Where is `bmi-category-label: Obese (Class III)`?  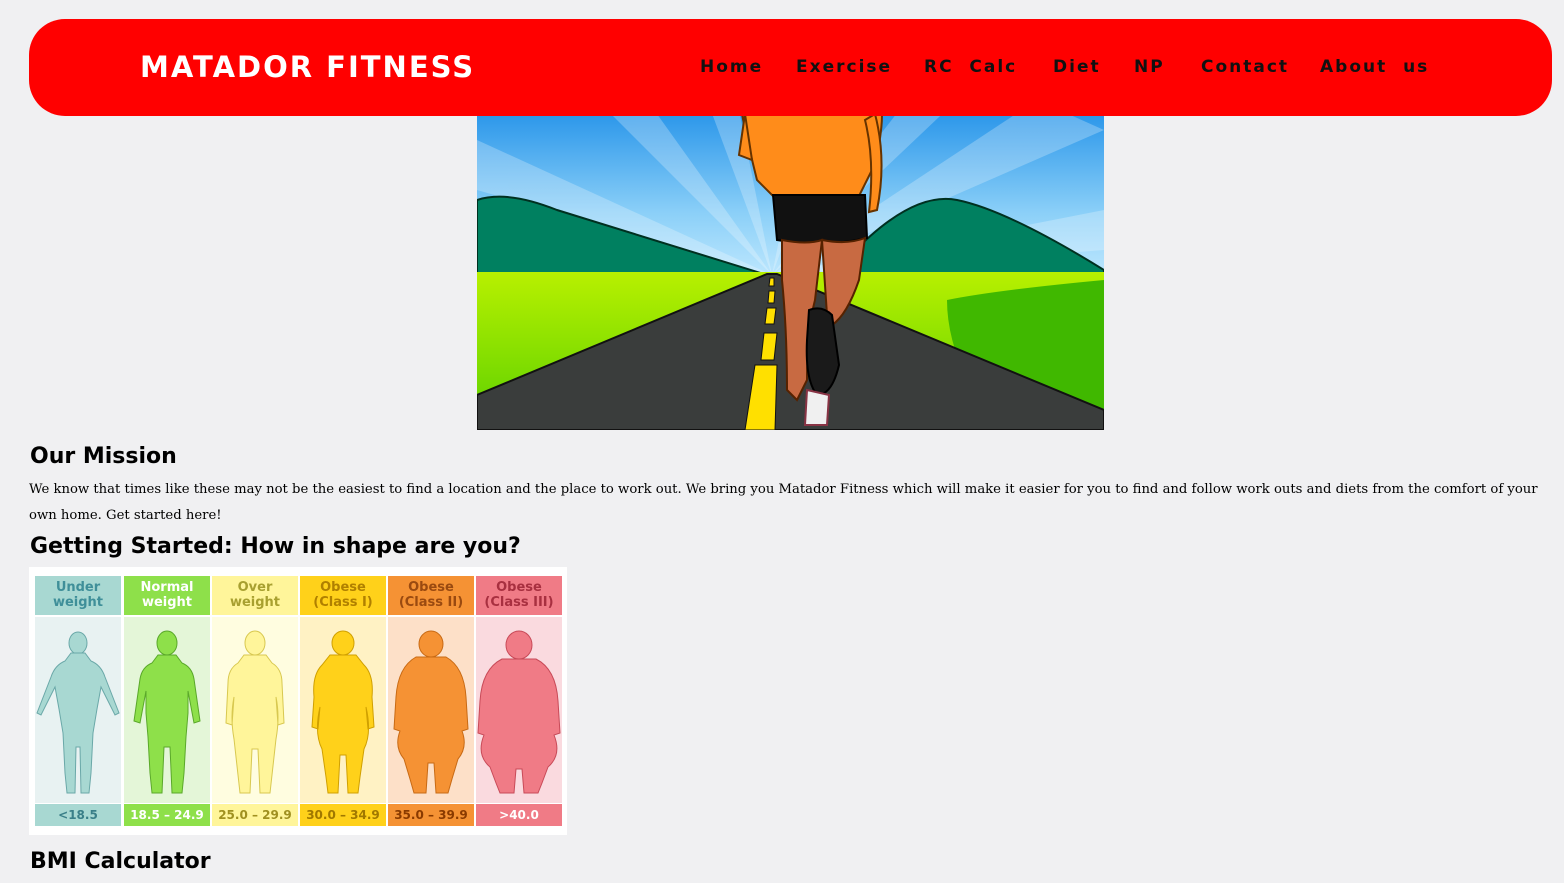 bmi-category-label: Obese (Class III) is located at coordinates (519, 595).